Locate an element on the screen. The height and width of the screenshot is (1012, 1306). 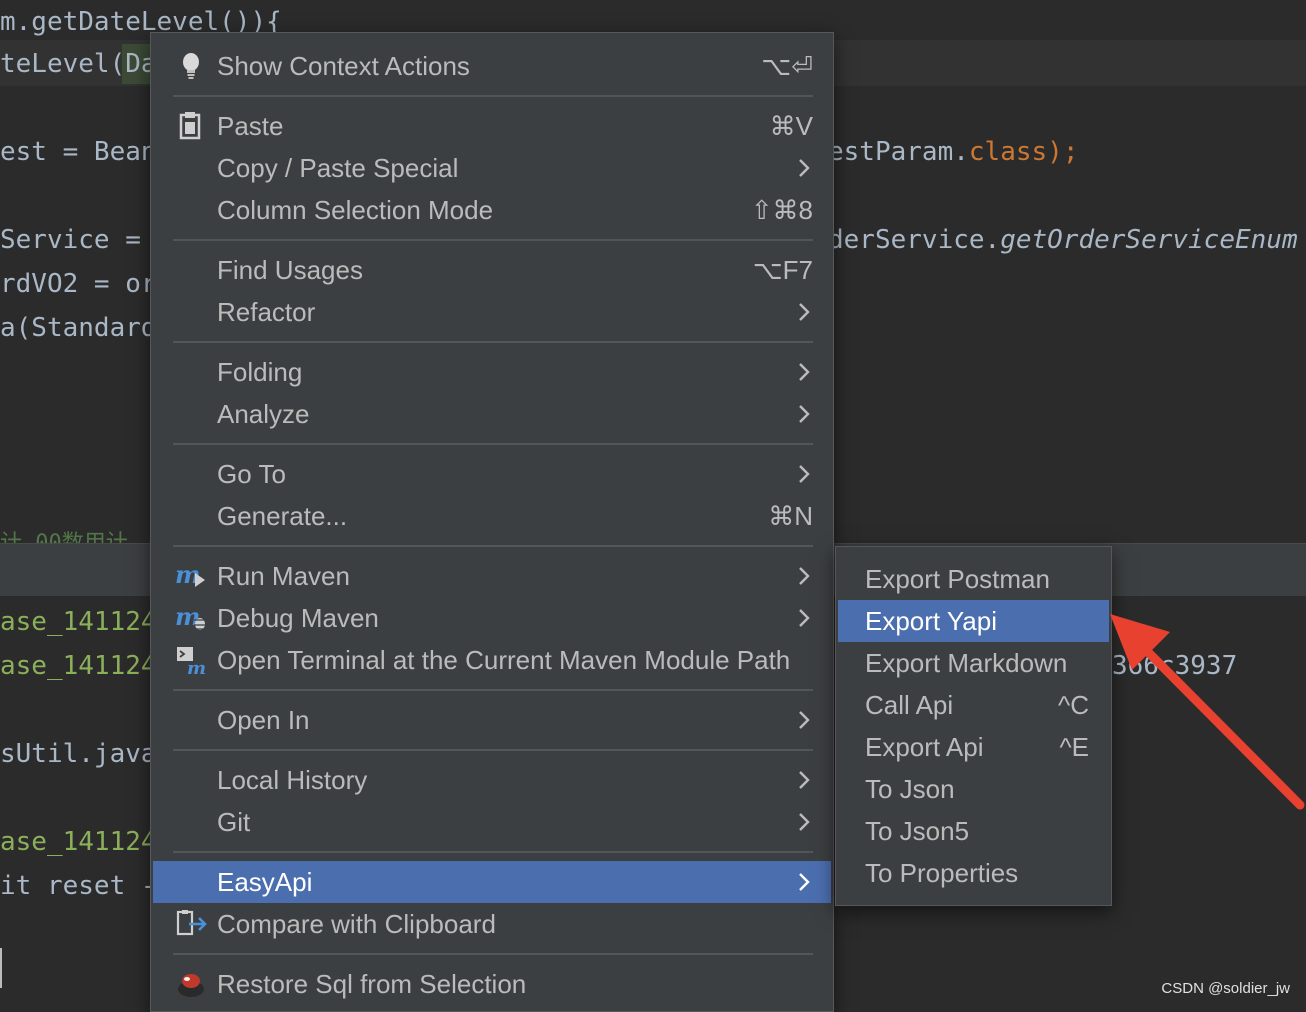
menu-item-label: Compare with Clipboard is located at coordinates (356, 924).